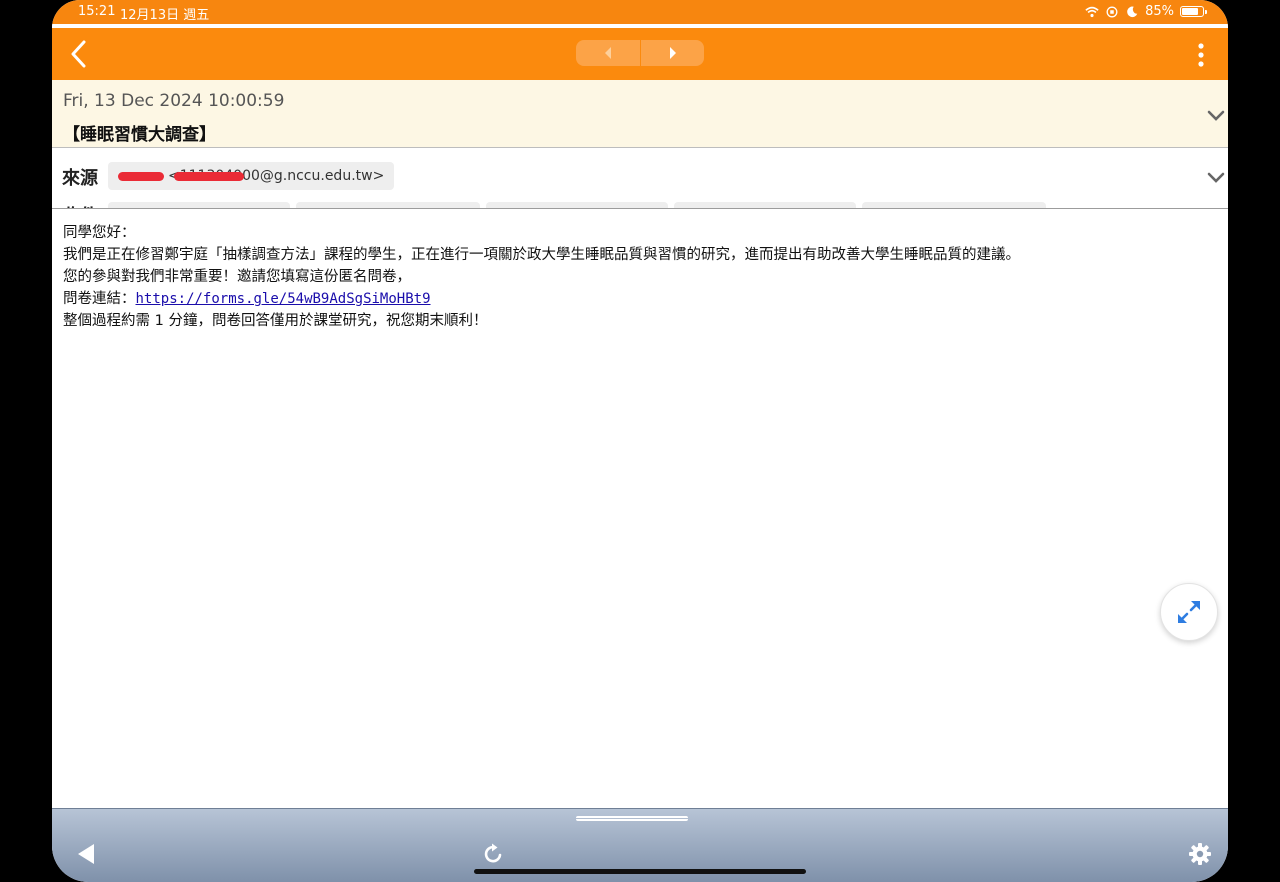  What do you see at coordinates (1201, 55) in the screenshot?
I see `vertical-dots-icon` at bounding box center [1201, 55].